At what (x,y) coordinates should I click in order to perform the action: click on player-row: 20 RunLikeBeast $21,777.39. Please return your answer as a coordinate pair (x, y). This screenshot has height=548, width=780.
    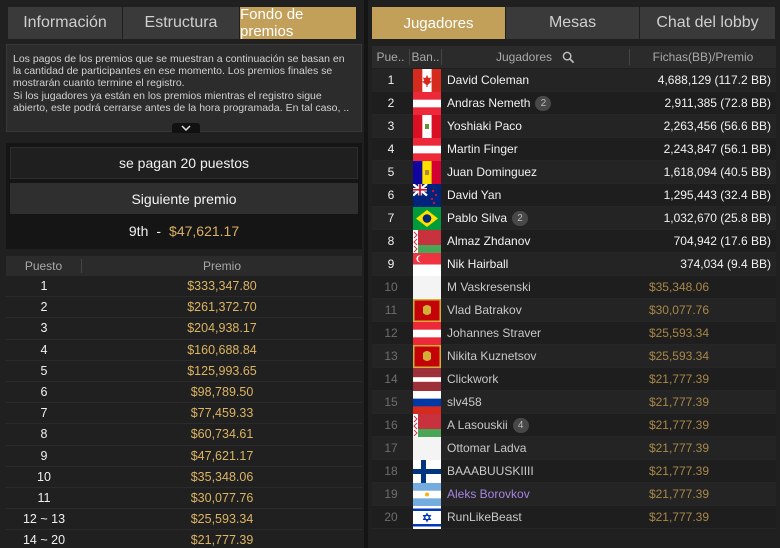
    Looking at the image, I should click on (574, 517).